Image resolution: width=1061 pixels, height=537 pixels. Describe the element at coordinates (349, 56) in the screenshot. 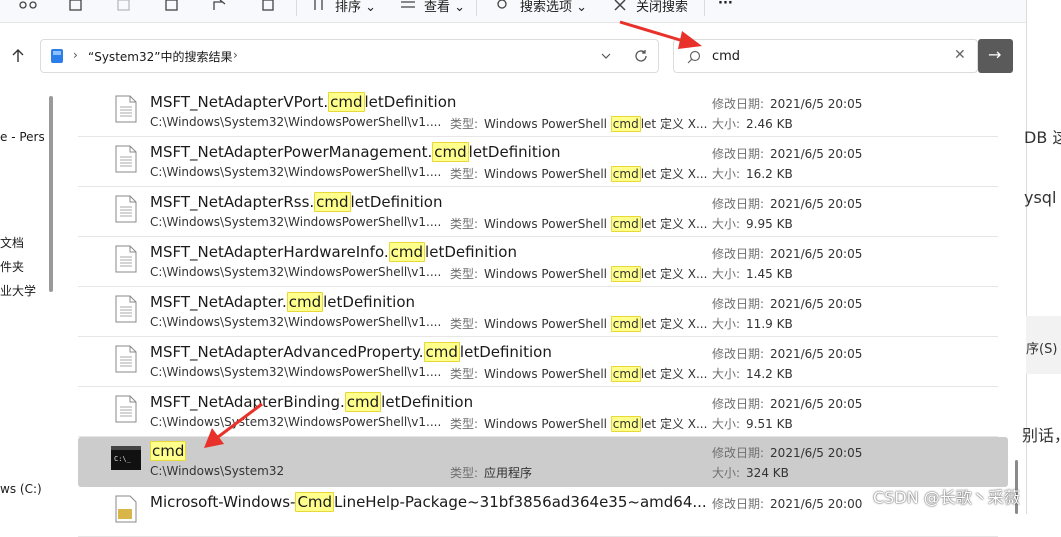

I see `address-bar: › “System32”中的搜索结果 ›` at that location.